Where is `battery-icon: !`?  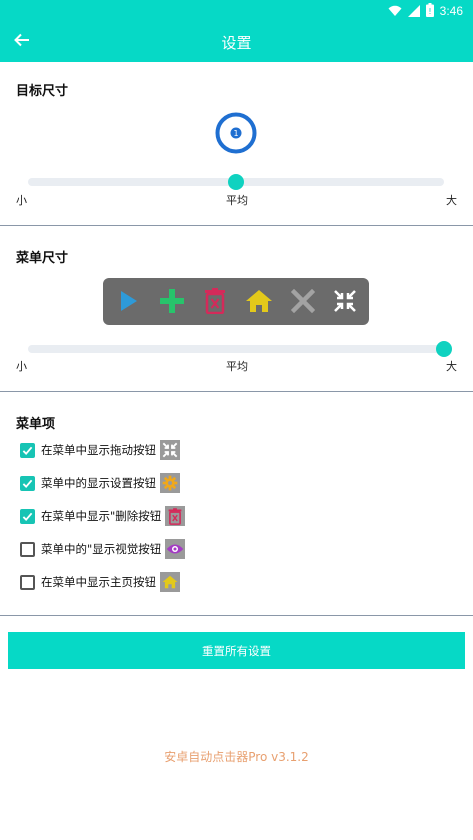 battery-icon: ! is located at coordinates (429, 11).